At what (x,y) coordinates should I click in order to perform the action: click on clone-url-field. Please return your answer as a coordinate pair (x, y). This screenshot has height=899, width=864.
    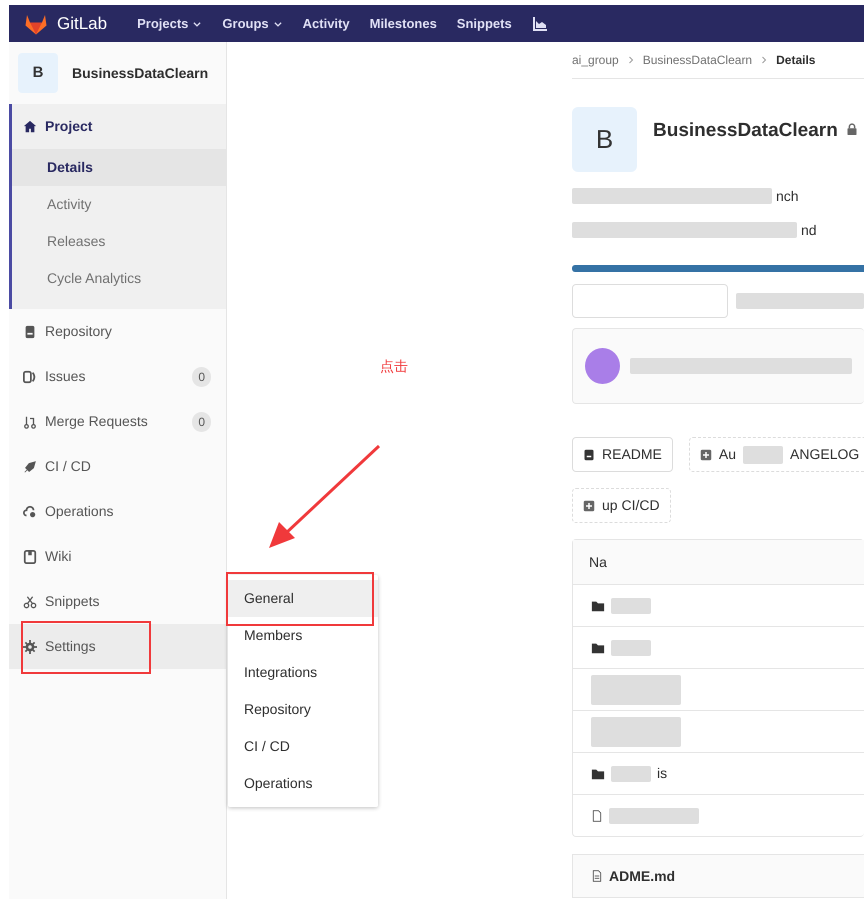
    Looking at the image, I should click on (650, 301).